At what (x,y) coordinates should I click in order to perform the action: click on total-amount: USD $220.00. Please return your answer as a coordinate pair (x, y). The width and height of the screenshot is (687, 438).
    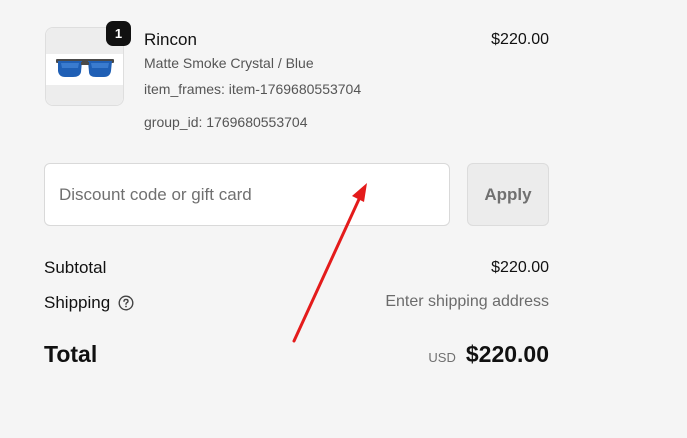
    Looking at the image, I should click on (488, 354).